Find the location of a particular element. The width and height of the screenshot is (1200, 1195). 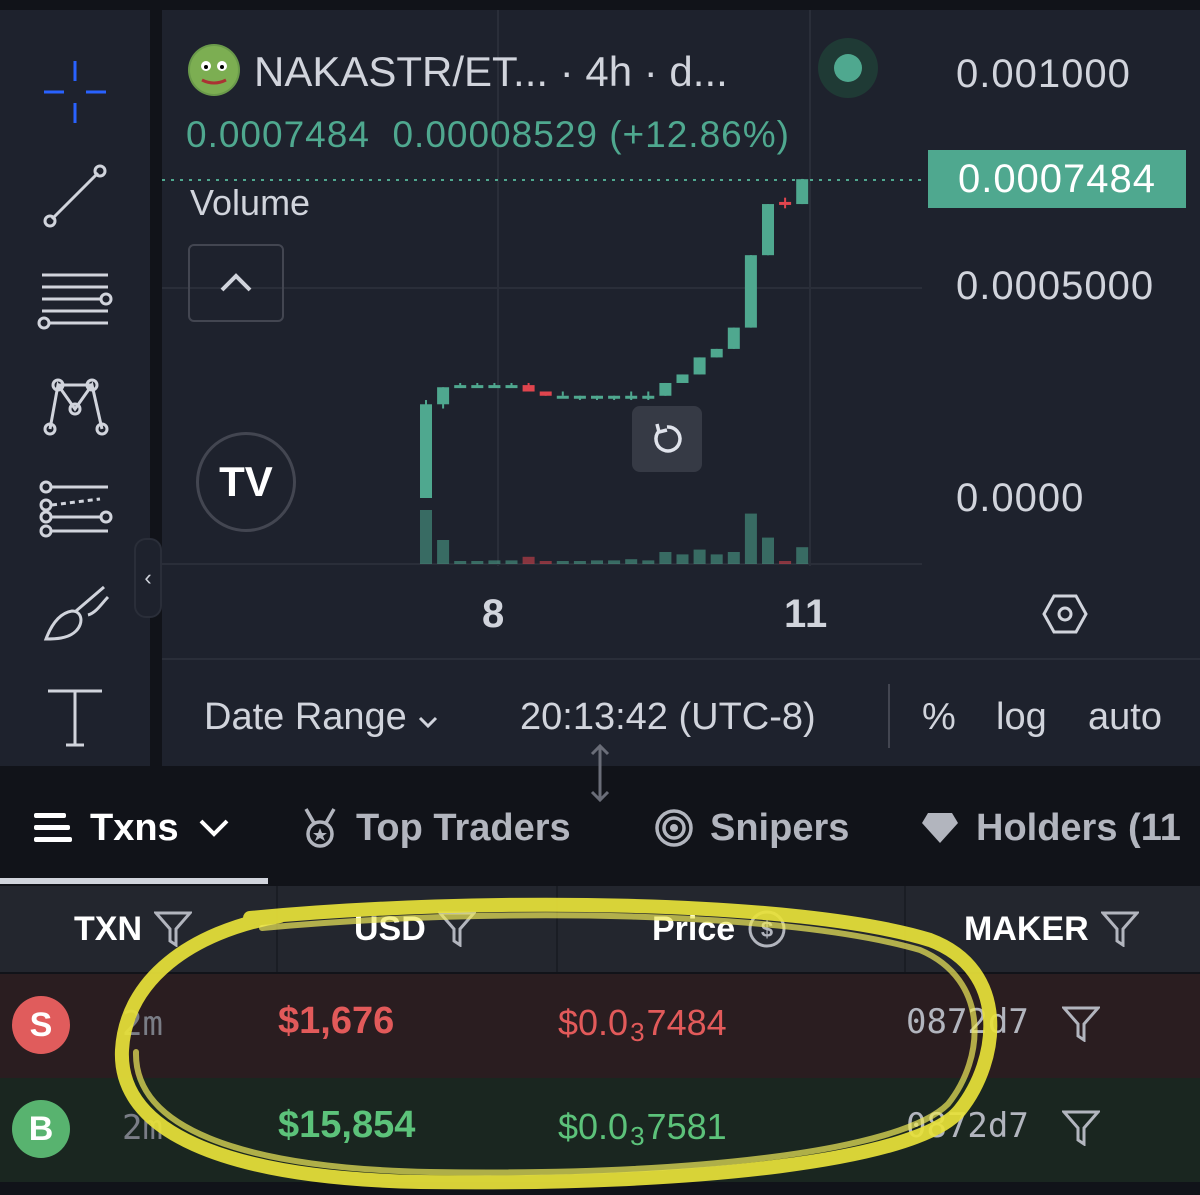

change-value: 0.00008529 (+12.86%) is located at coordinates (591, 134).